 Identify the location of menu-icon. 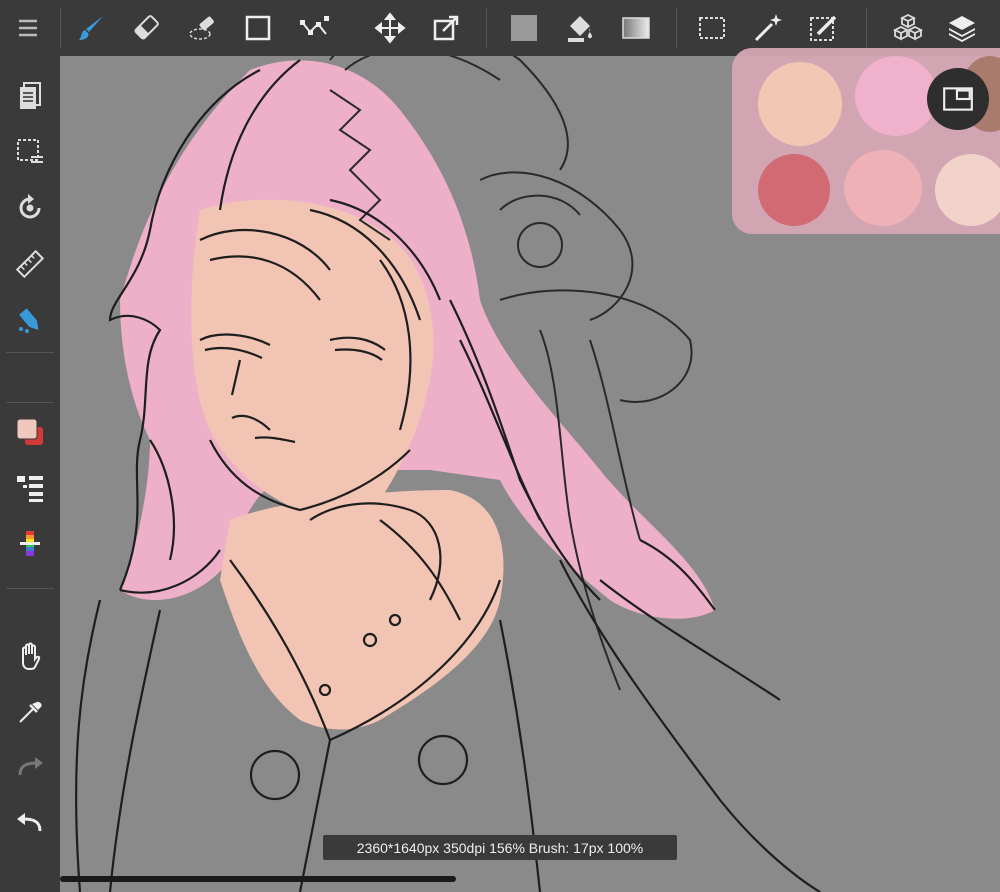
(28, 28).